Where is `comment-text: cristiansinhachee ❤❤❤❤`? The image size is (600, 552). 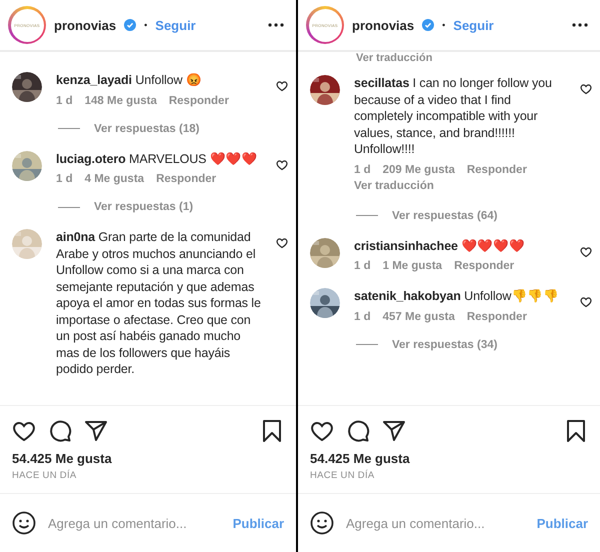 comment-text: cristiansinhachee ❤❤❤❤ is located at coordinates (440, 246).